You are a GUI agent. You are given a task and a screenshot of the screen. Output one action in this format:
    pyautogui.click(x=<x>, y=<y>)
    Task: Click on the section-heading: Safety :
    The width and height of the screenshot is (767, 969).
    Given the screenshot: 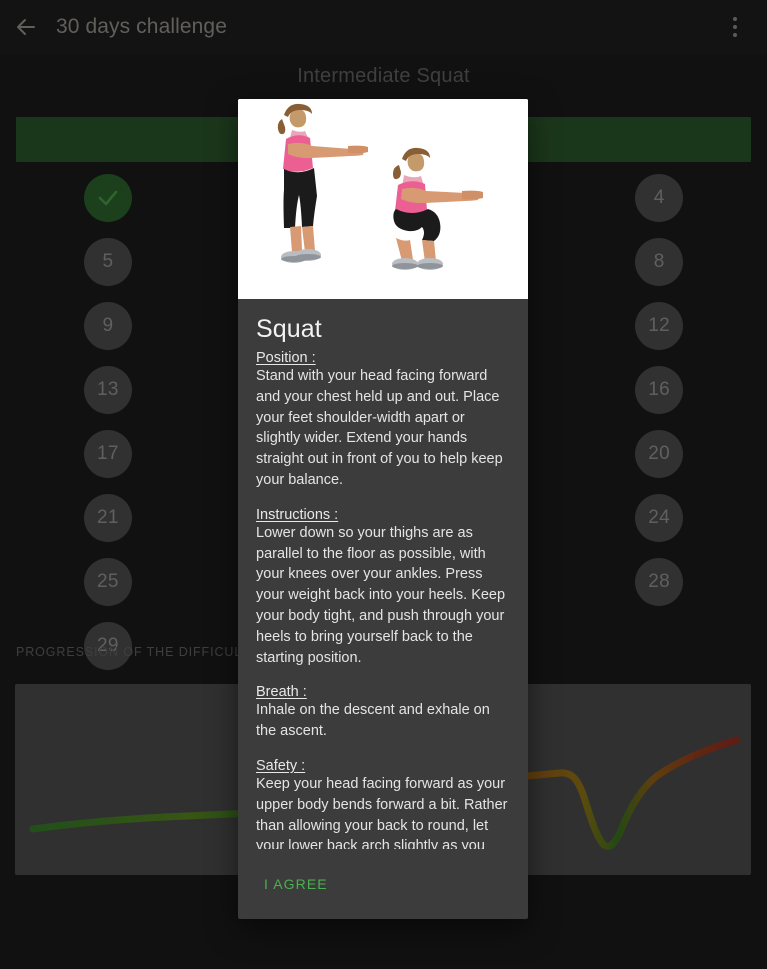 What is the action you would take?
    pyautogui.click(x=281, y=765)
    